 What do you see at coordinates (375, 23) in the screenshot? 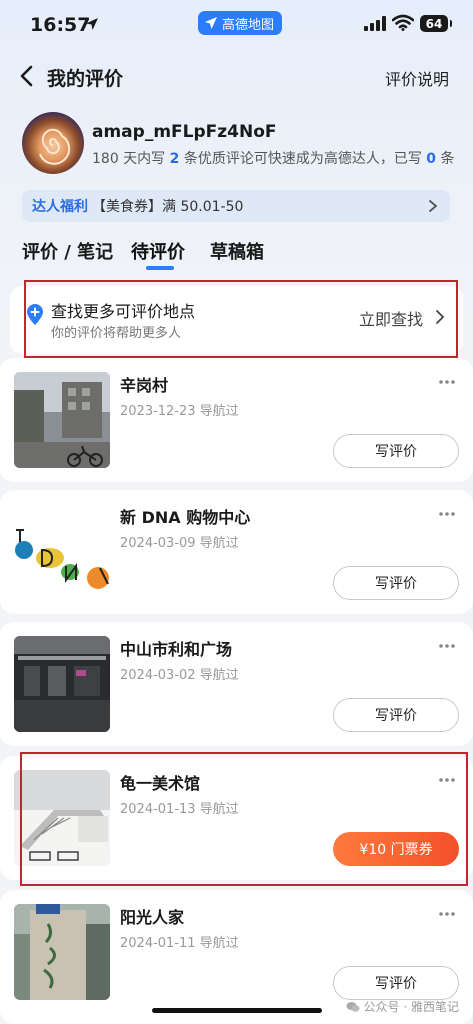
I see `signal-icon` at bounding box center [375, 23].